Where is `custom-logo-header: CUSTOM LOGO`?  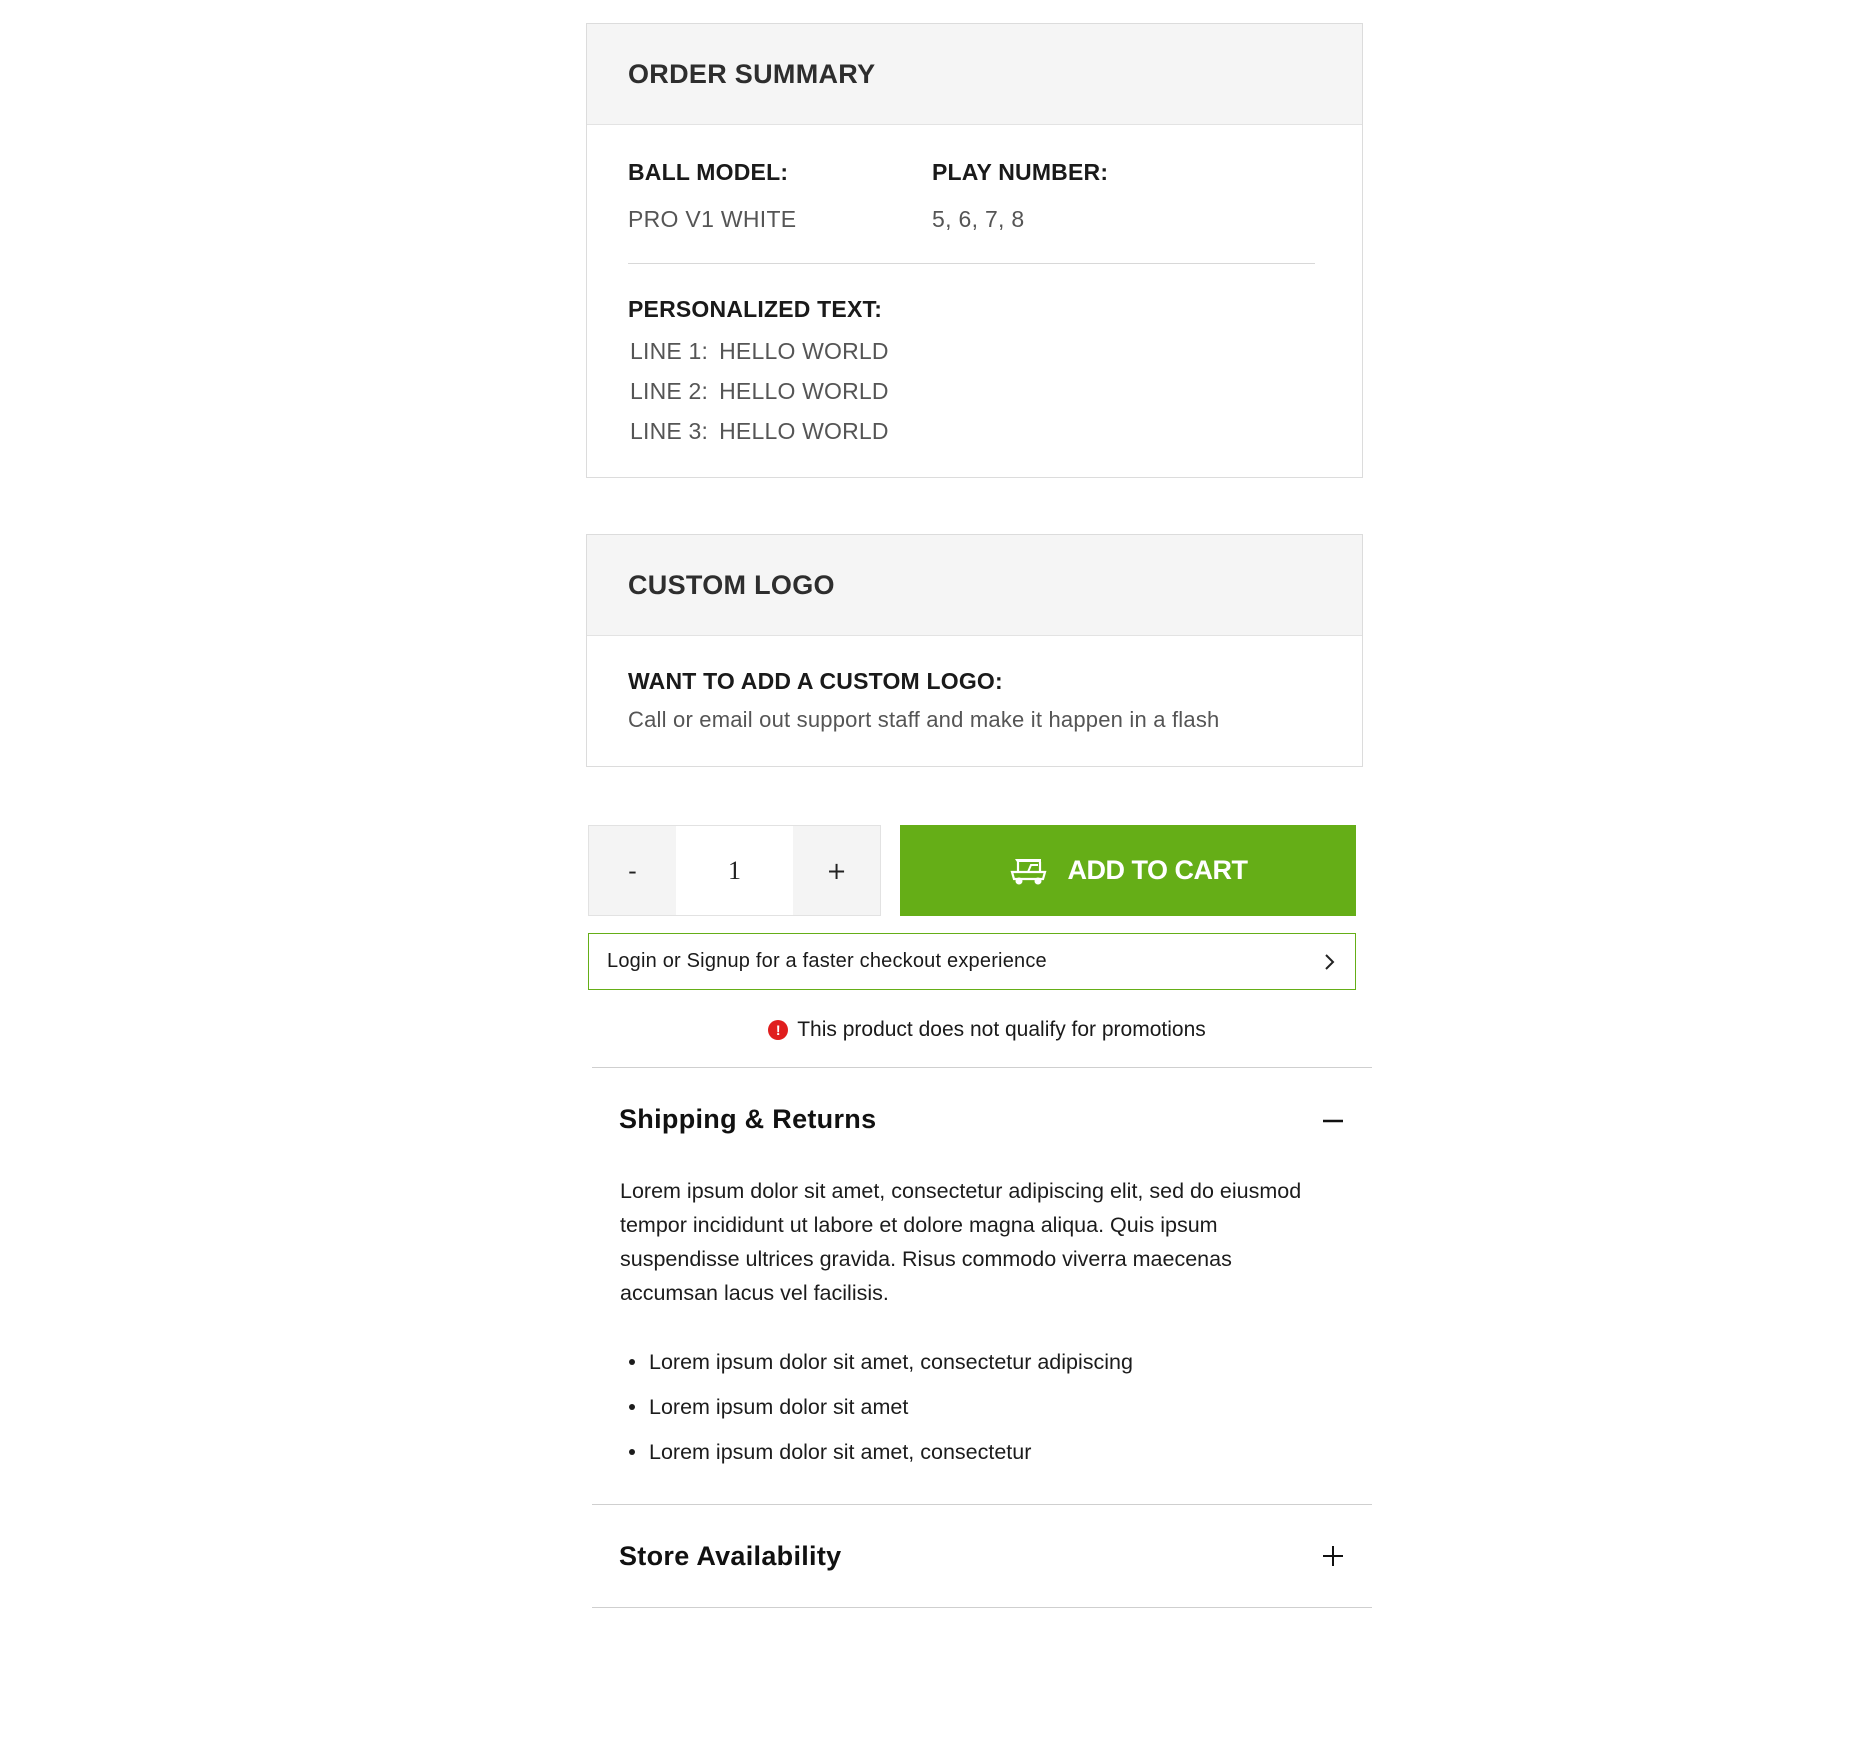
custom-logo-header: CUSTOM LOGO is located at coordinates (974, 585).